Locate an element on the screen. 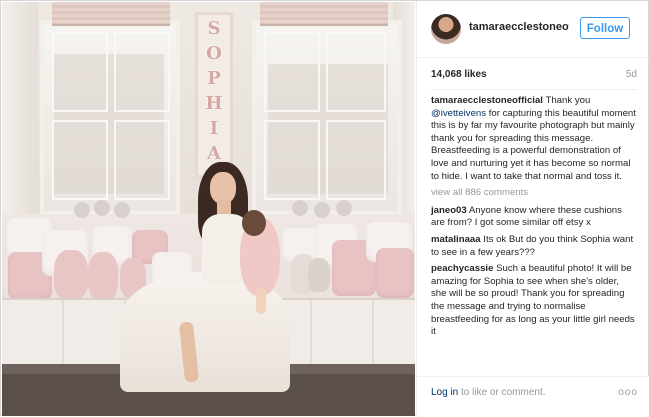  comment-mention: @ivetteivens is located at coordinates (458, 113).